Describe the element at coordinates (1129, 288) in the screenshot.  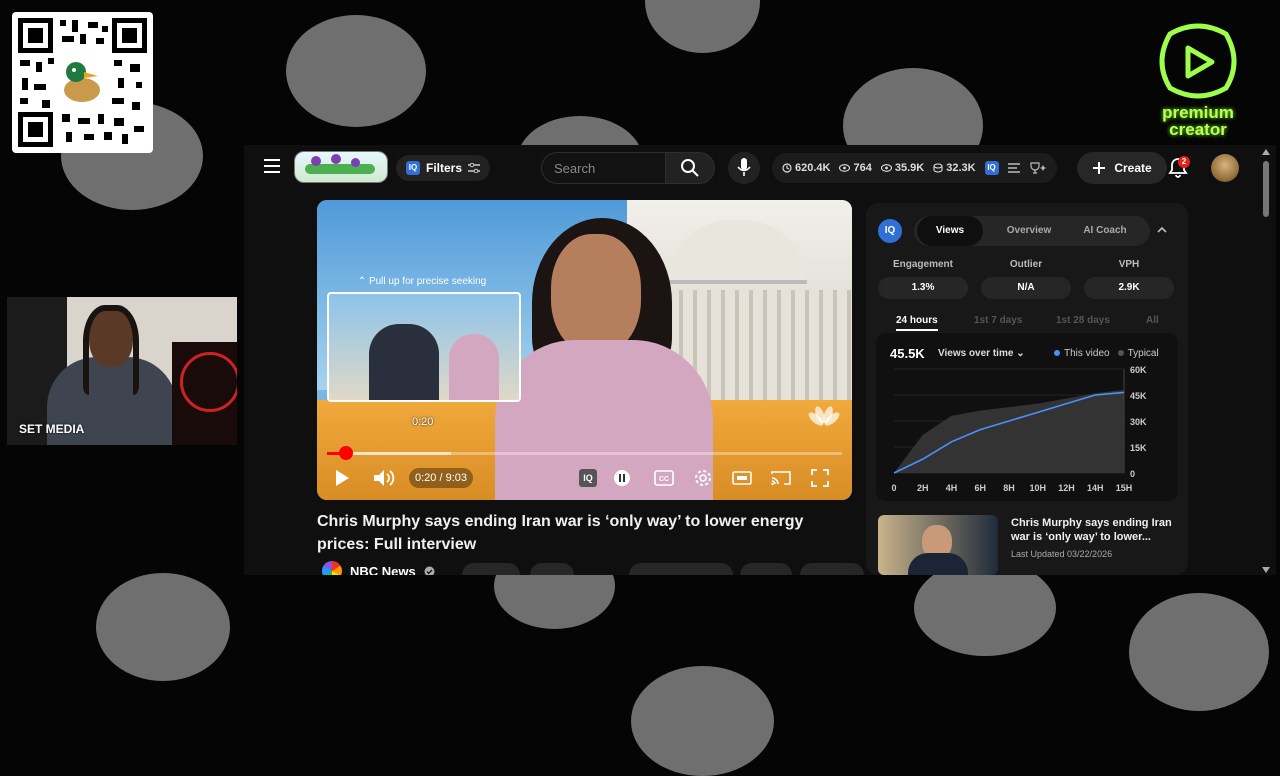
I see `metric-value-vph: 2.9K` at that location.